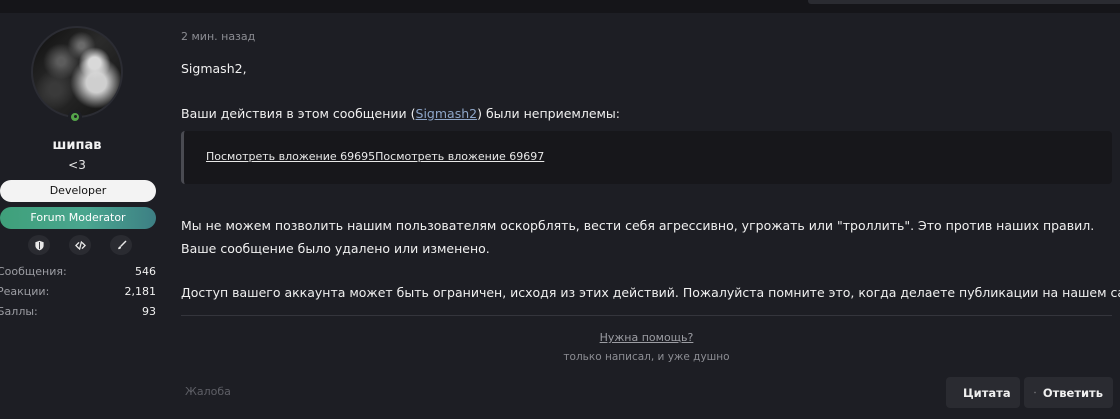 Image resolution: width=1120 pixels, height=419 pixels. What do you see at coordinates (1072, 392) in the screenshot?
I see `reply-button-label: Ответить` at bounding box center [1072, 392].